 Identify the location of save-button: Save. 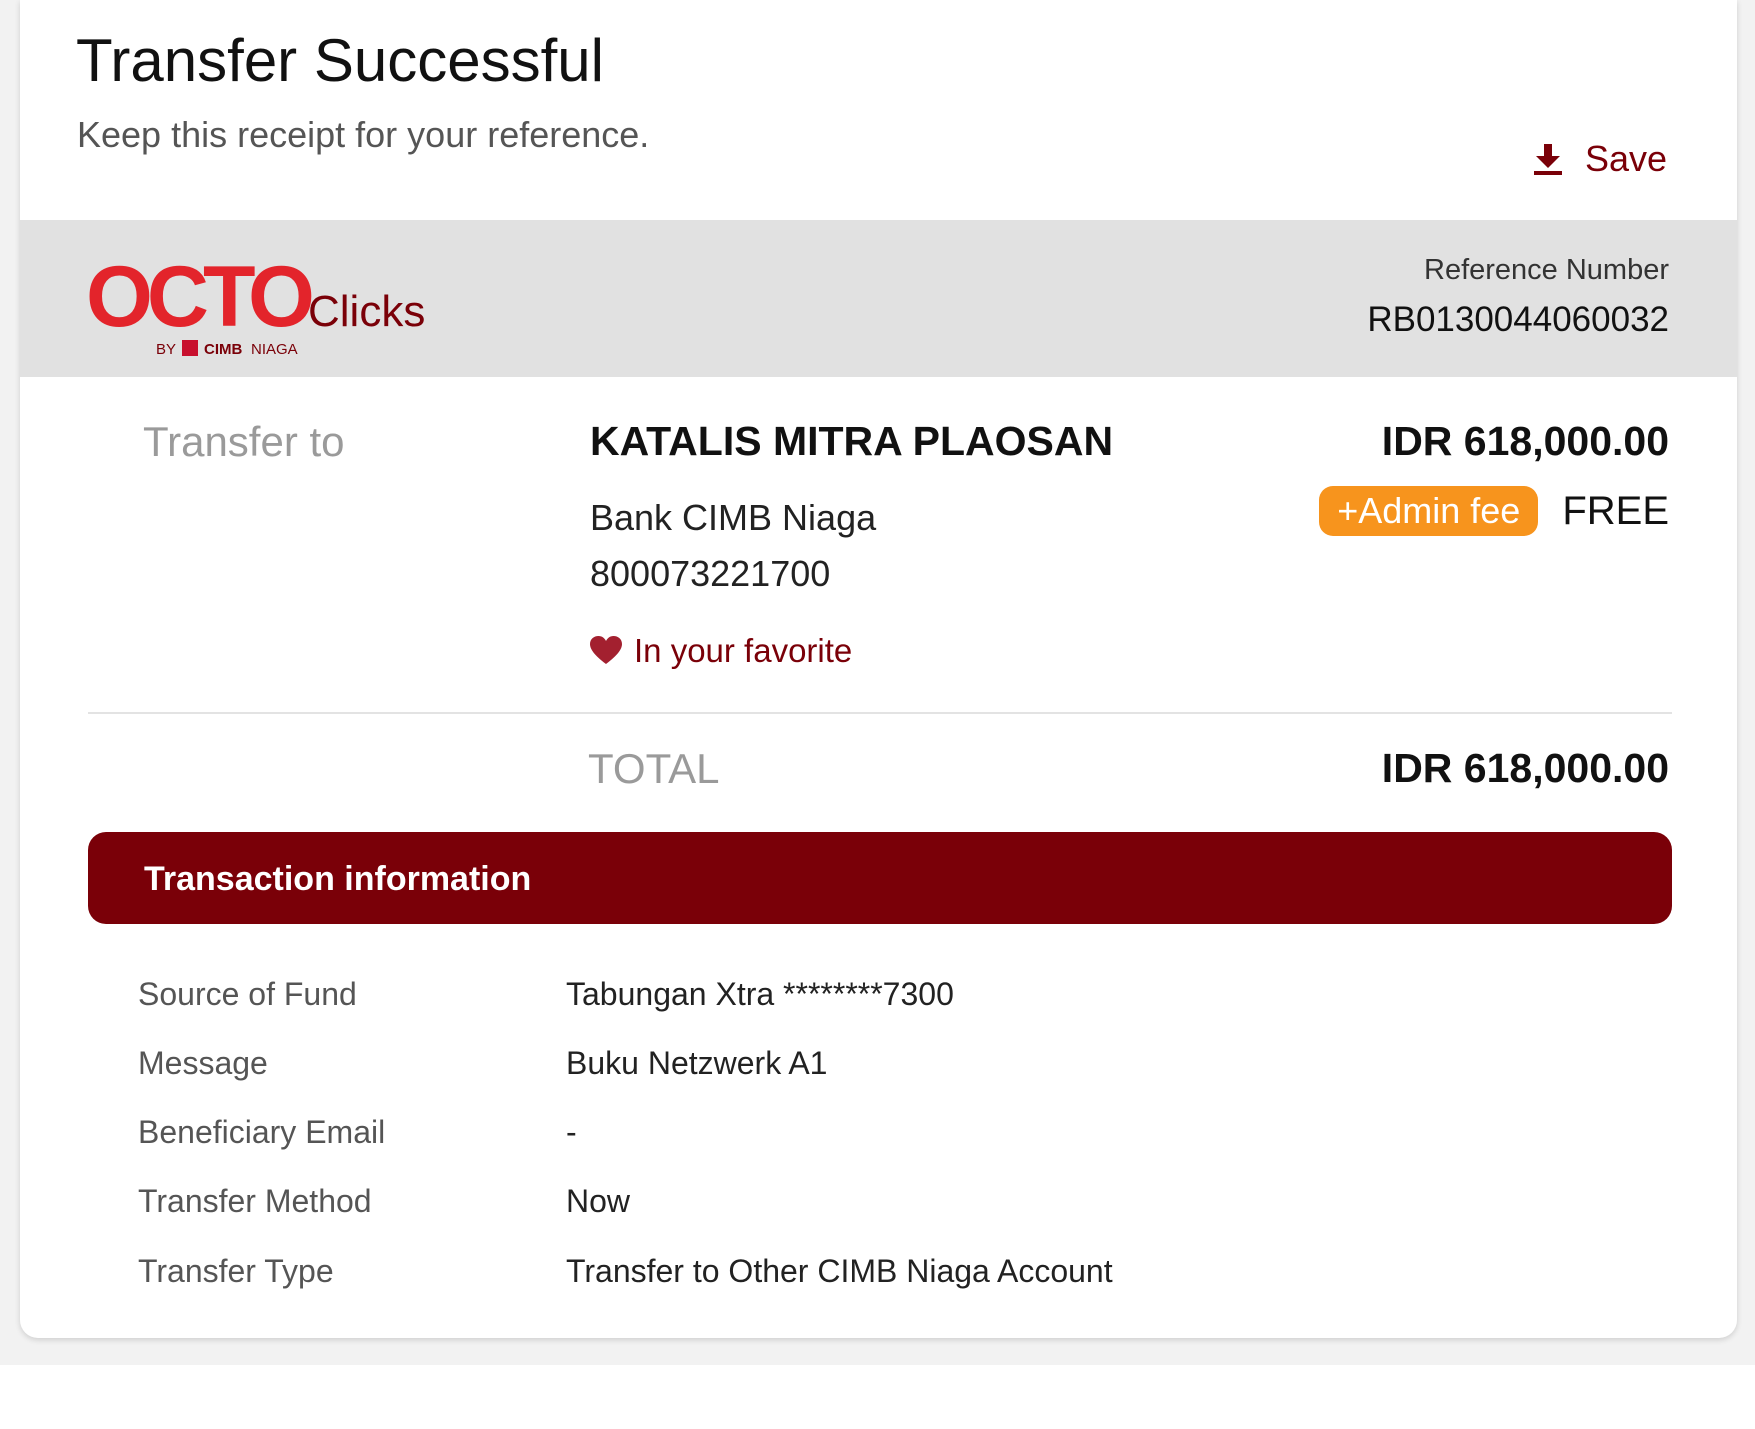
(1600, 159).